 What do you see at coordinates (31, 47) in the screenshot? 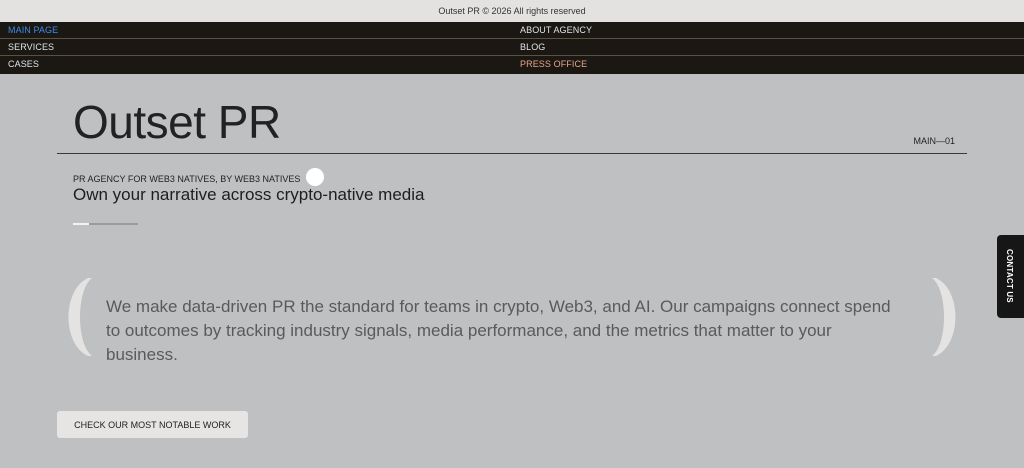
I see `nav-link-services: SERVICES` at bounding box center [31, 47].